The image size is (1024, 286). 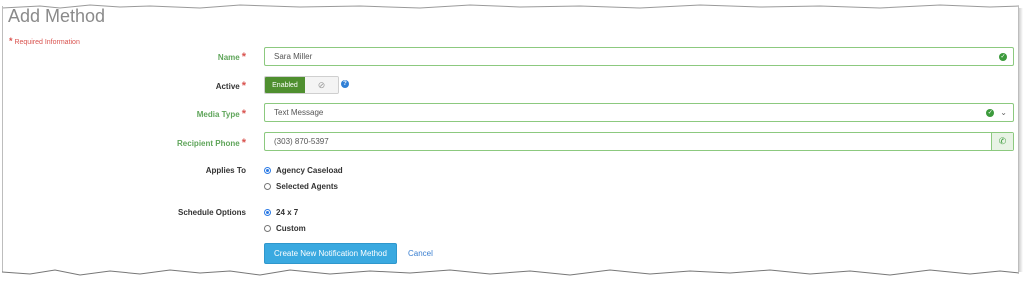 I want to click on recipient-phone-label: Recipient Phone *, so click(x=211, y=143).